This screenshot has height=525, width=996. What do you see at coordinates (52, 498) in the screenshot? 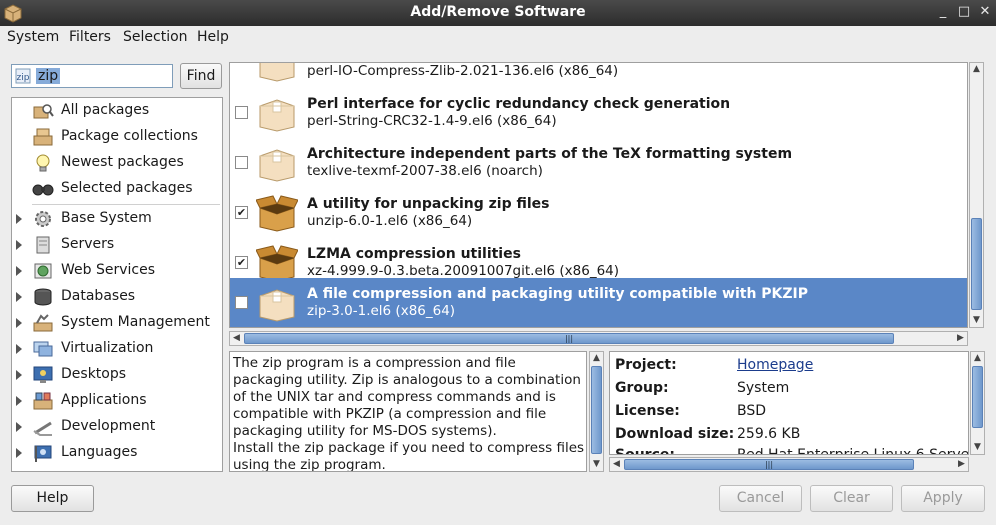
I see `help-button: Help` at bounding box center [52, 498].